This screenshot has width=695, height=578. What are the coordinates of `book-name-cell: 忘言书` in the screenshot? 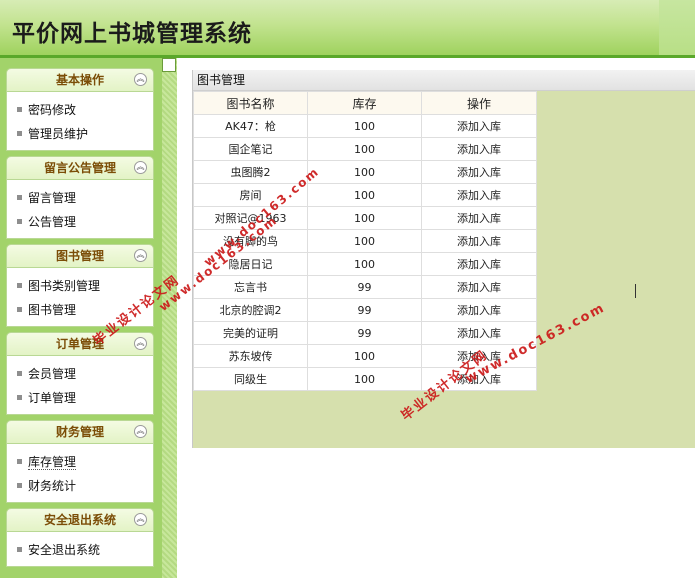 It's located at (250, 287).